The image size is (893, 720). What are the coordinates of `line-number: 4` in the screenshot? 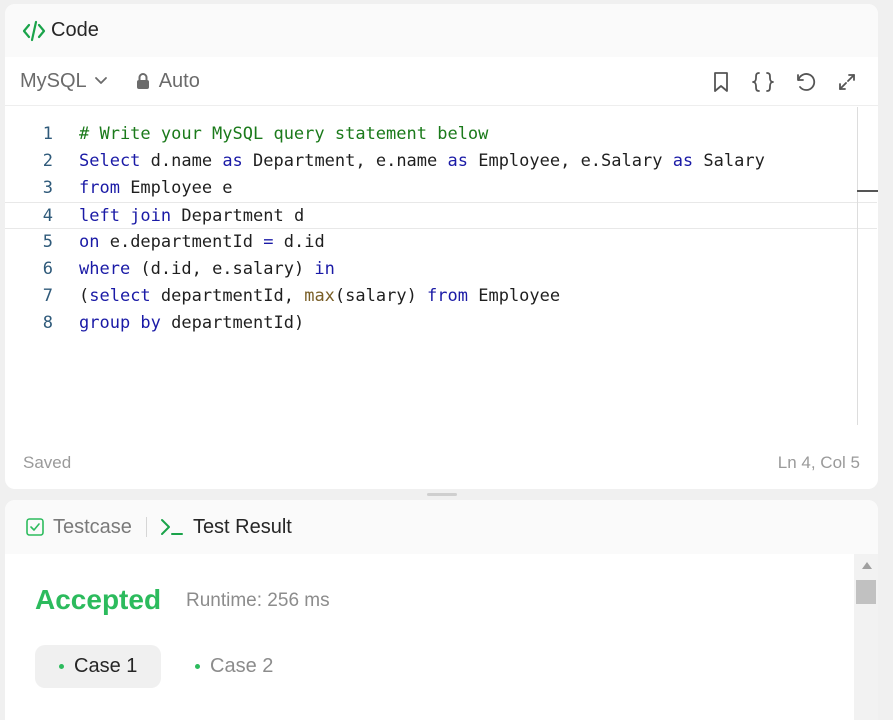 It's located at (47, 216).